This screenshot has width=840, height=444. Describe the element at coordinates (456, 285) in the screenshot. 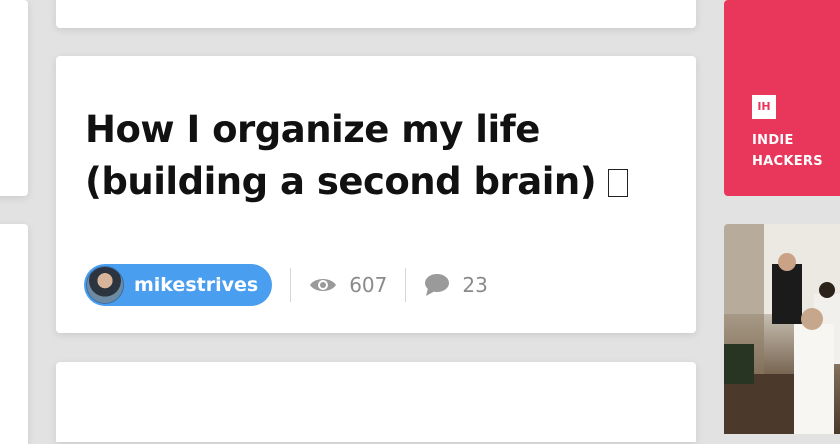

I see `comments-stat: 23` at that location.